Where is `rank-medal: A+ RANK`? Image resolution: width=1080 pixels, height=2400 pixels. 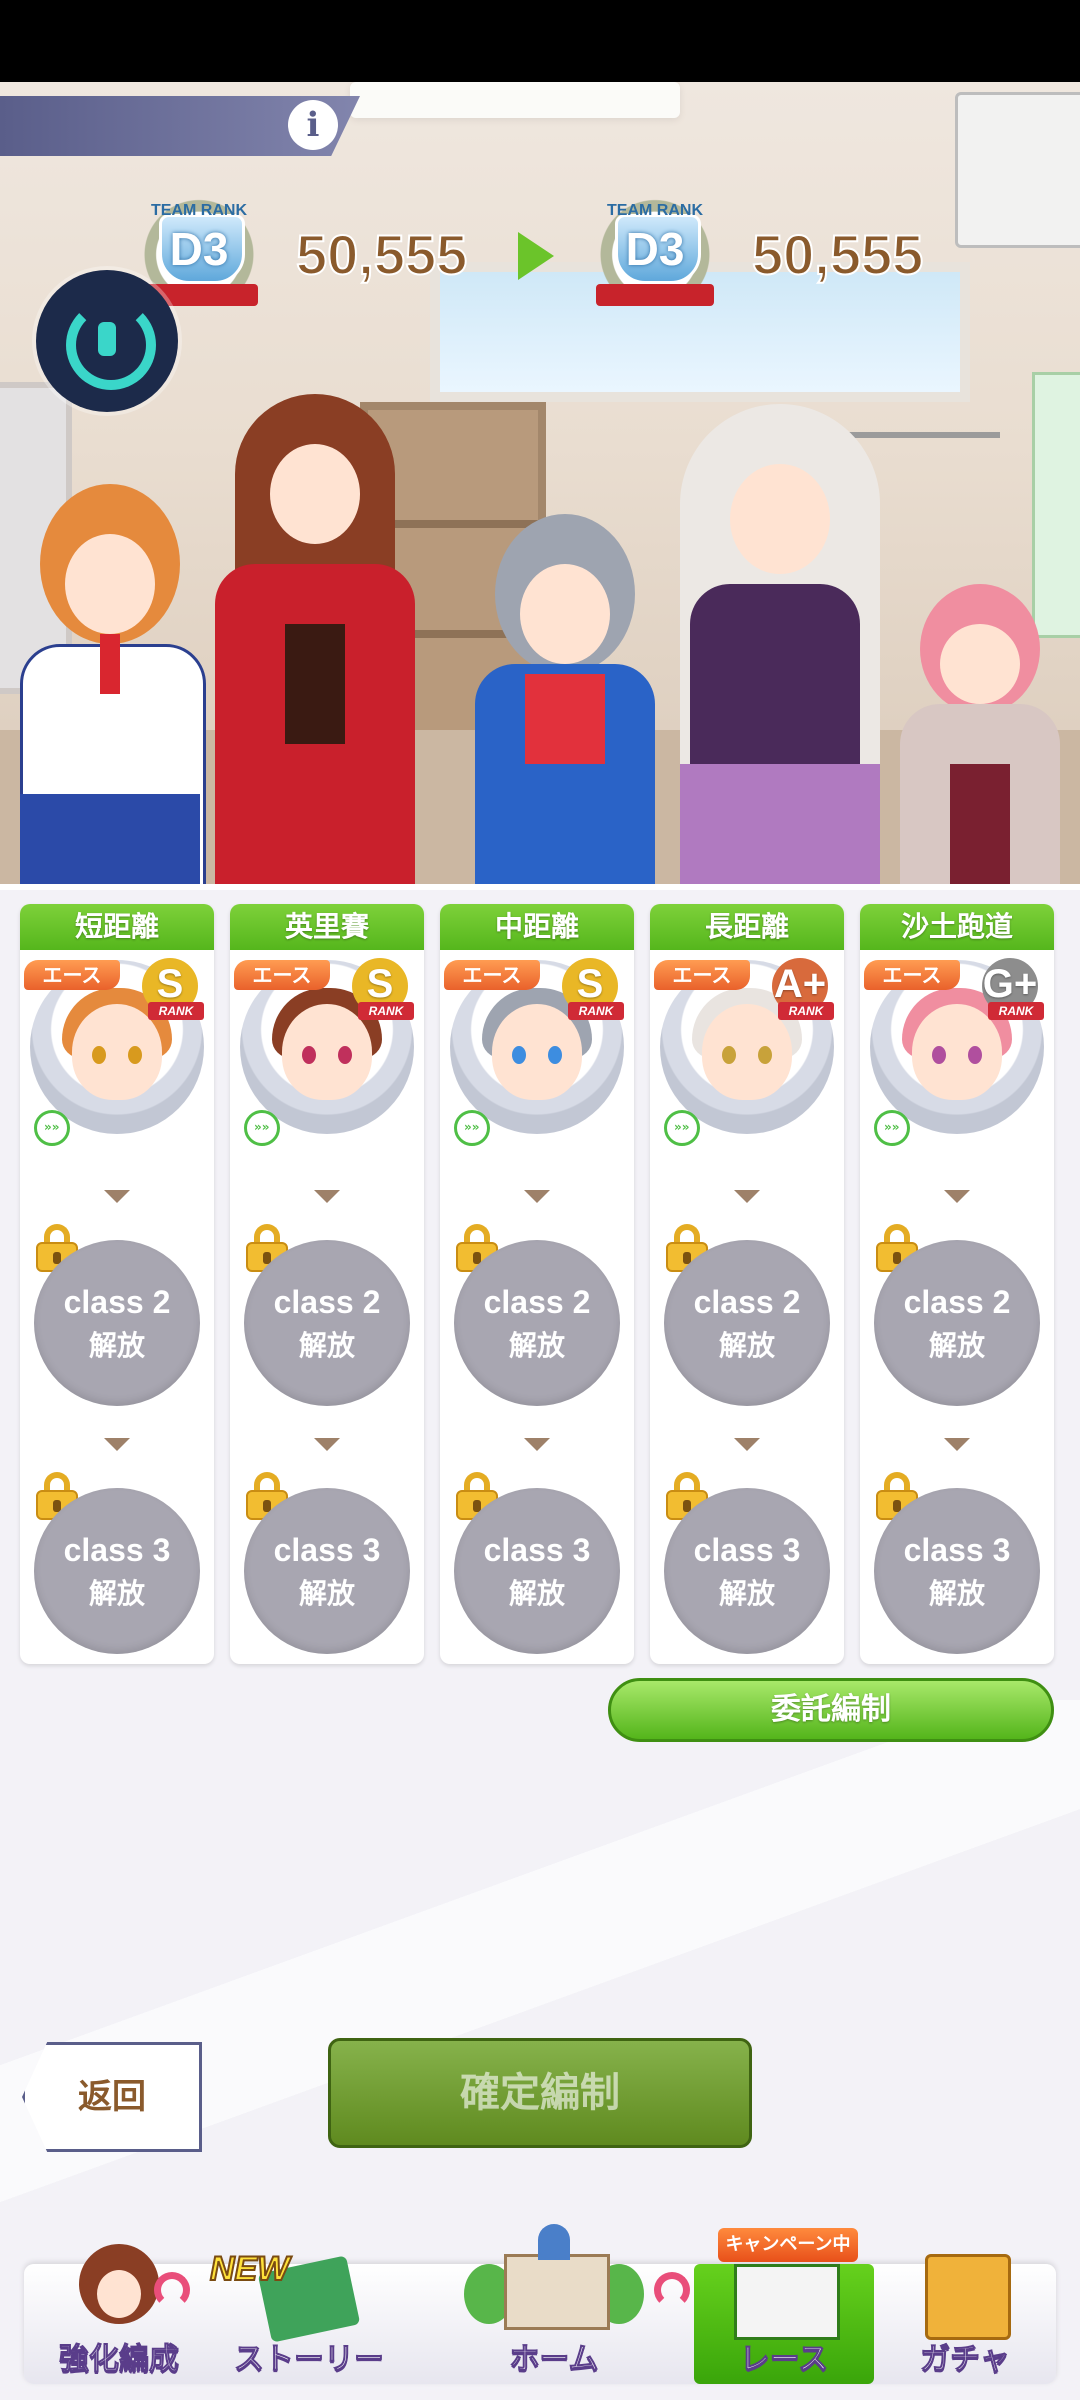 rank-medal: A+ RANK is located at coordinates (801, 991).